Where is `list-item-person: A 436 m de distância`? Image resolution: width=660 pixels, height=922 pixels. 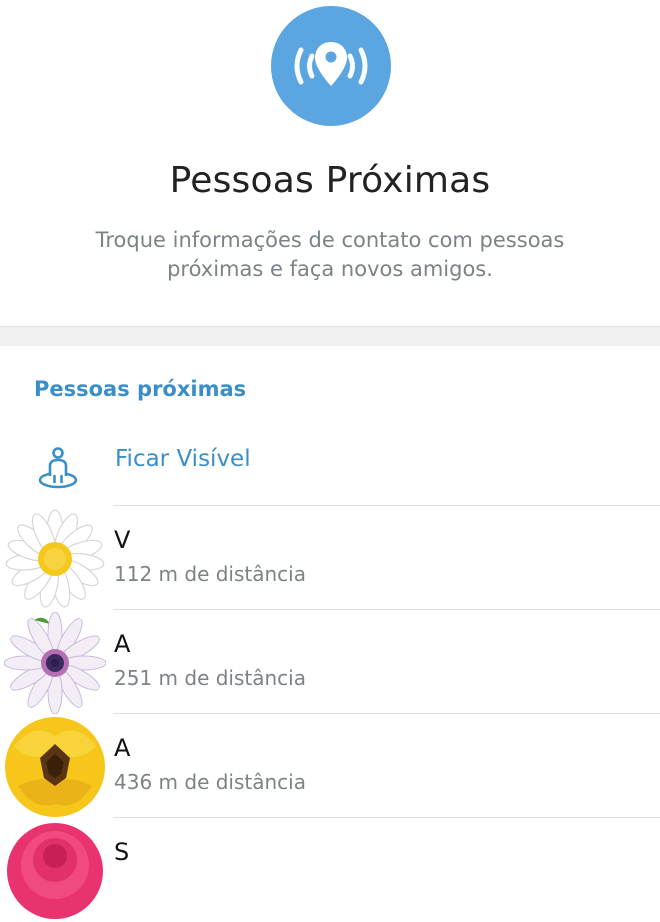 list-item-person: A 436 m de distância is located at coordinates (330, 766).